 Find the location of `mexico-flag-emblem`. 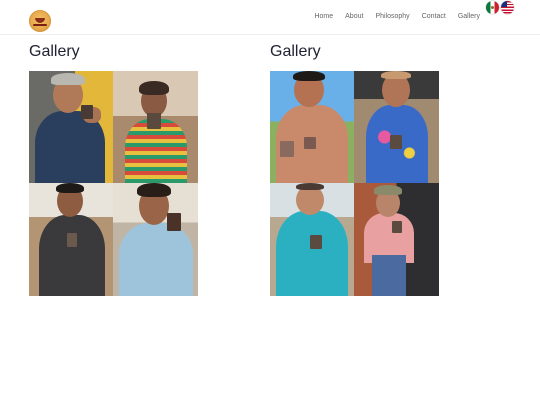

mexico-flag-emblem is located at coordinates (492, 7).